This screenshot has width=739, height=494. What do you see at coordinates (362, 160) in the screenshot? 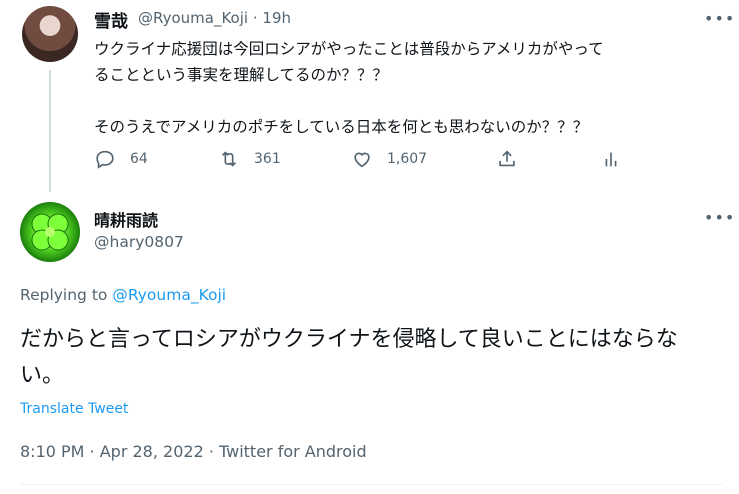
I see `like-icon` at bounding box center [362, 160].